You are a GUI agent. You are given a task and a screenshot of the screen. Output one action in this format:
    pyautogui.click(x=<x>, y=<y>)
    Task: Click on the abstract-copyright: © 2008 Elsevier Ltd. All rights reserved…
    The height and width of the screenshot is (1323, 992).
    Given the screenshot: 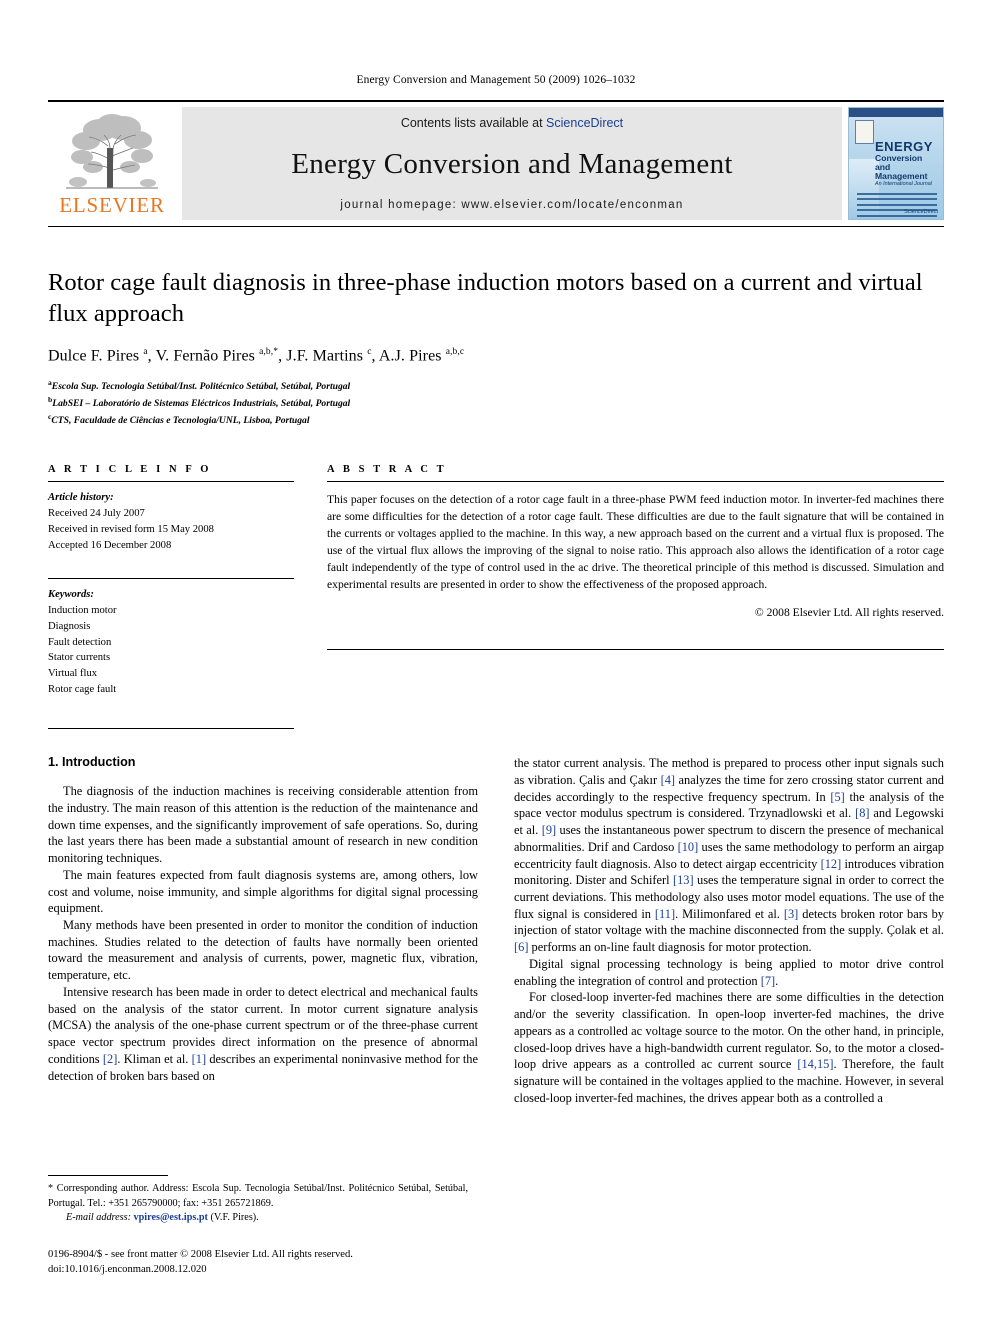 What is the action you would take?
    pyautogui.click(x=849, y=612)
    